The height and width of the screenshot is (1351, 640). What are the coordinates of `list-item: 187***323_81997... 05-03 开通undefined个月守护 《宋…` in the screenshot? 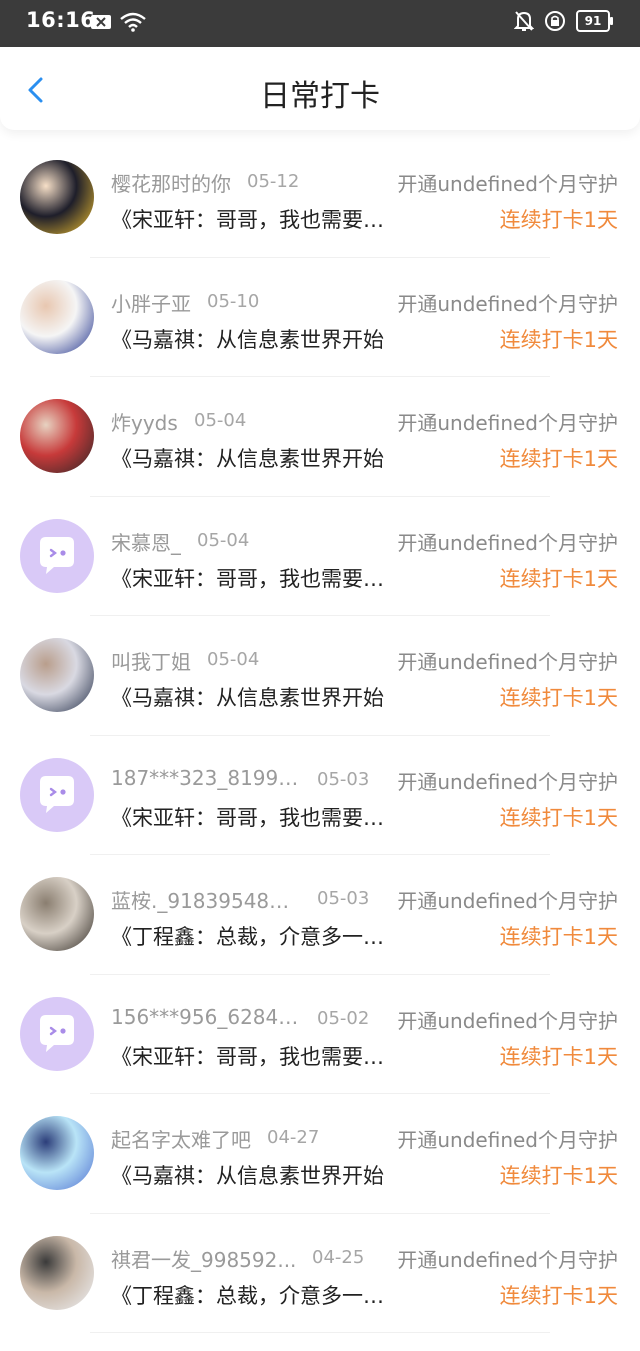 It's located at (320, 796).